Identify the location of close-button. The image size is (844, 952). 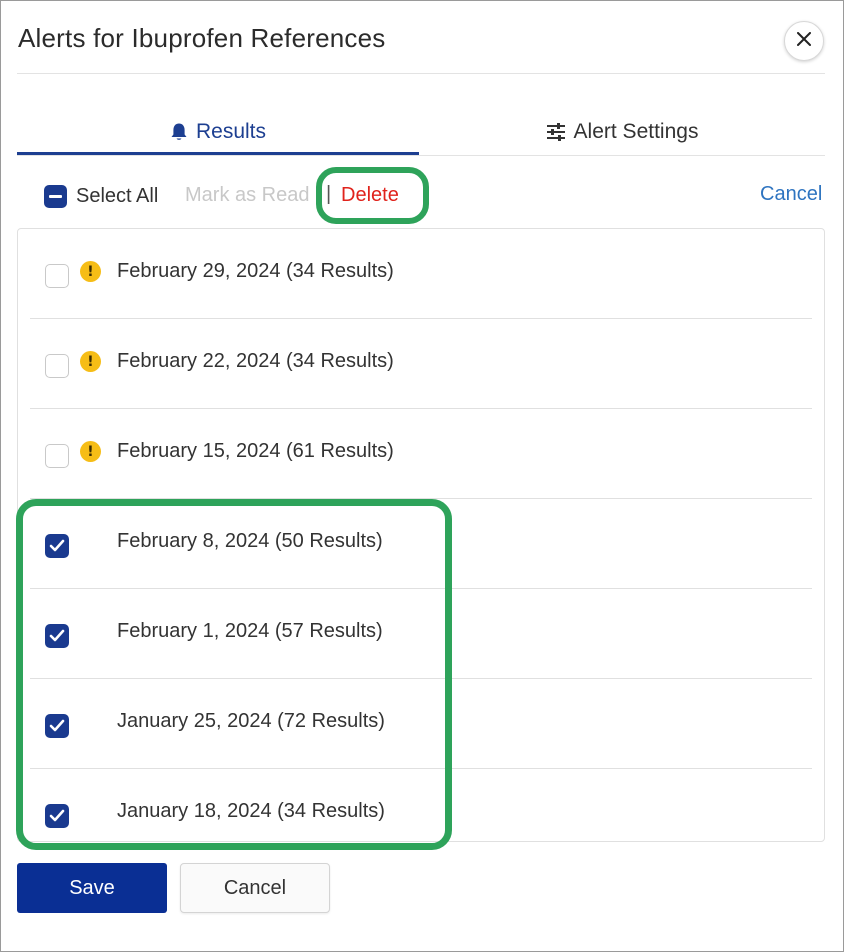
(804, 41).